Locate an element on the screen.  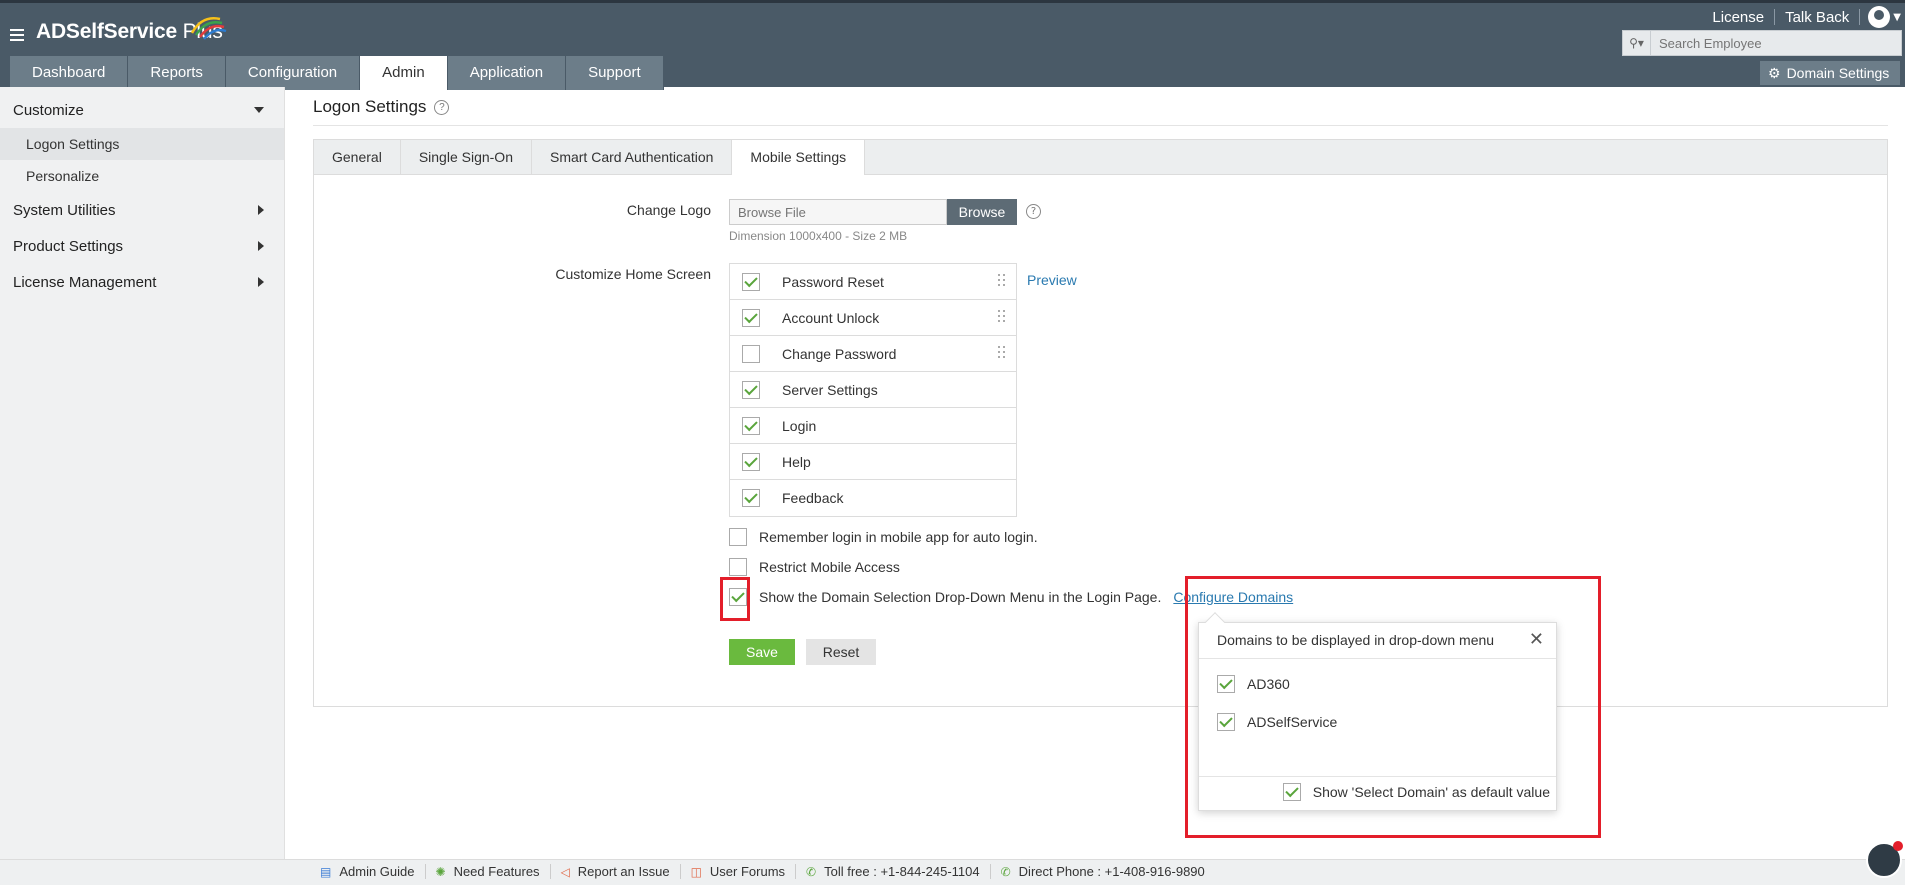
list-item-label: Feedback is located at coordinates (813, 498).